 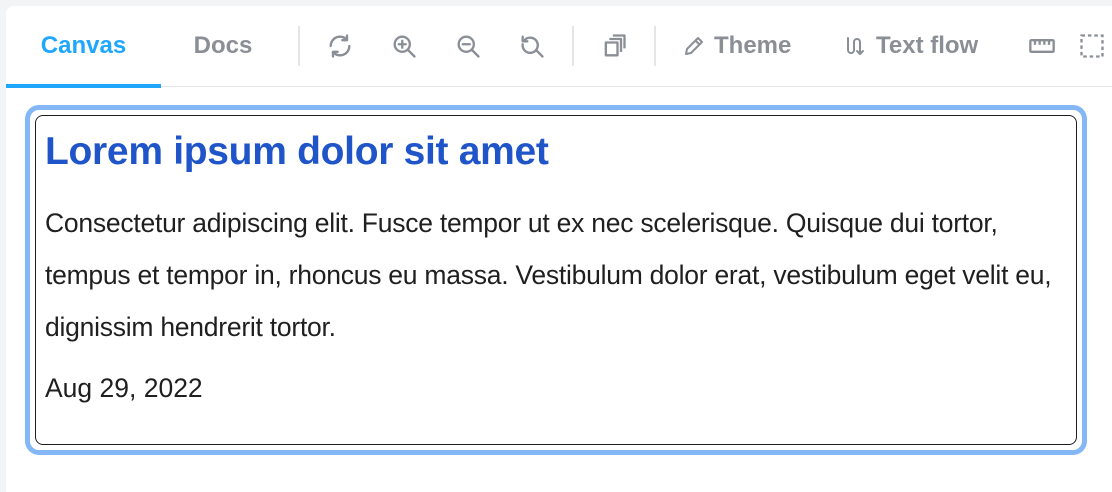 I want to click on outline-button, so click(x=1095, y=46).